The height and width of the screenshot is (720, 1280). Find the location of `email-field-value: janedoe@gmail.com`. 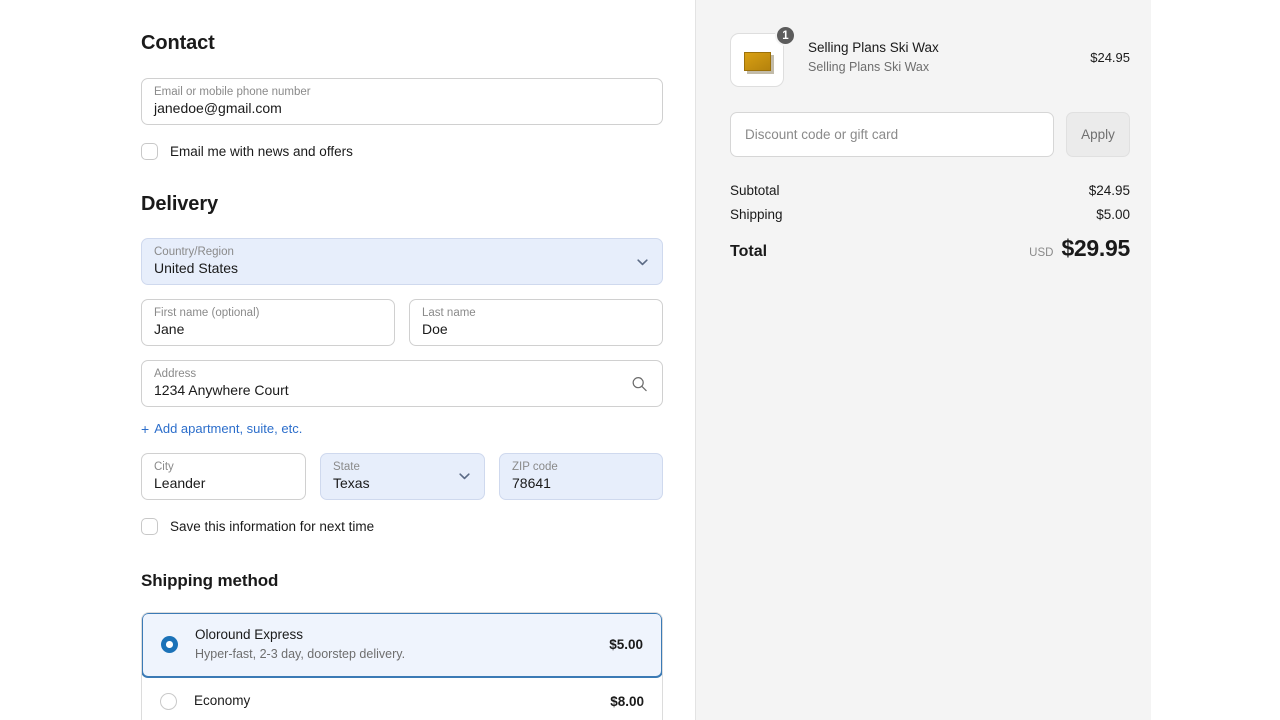

email-field-value: janedoe@gmail.com is located at coordinates (218, 108).